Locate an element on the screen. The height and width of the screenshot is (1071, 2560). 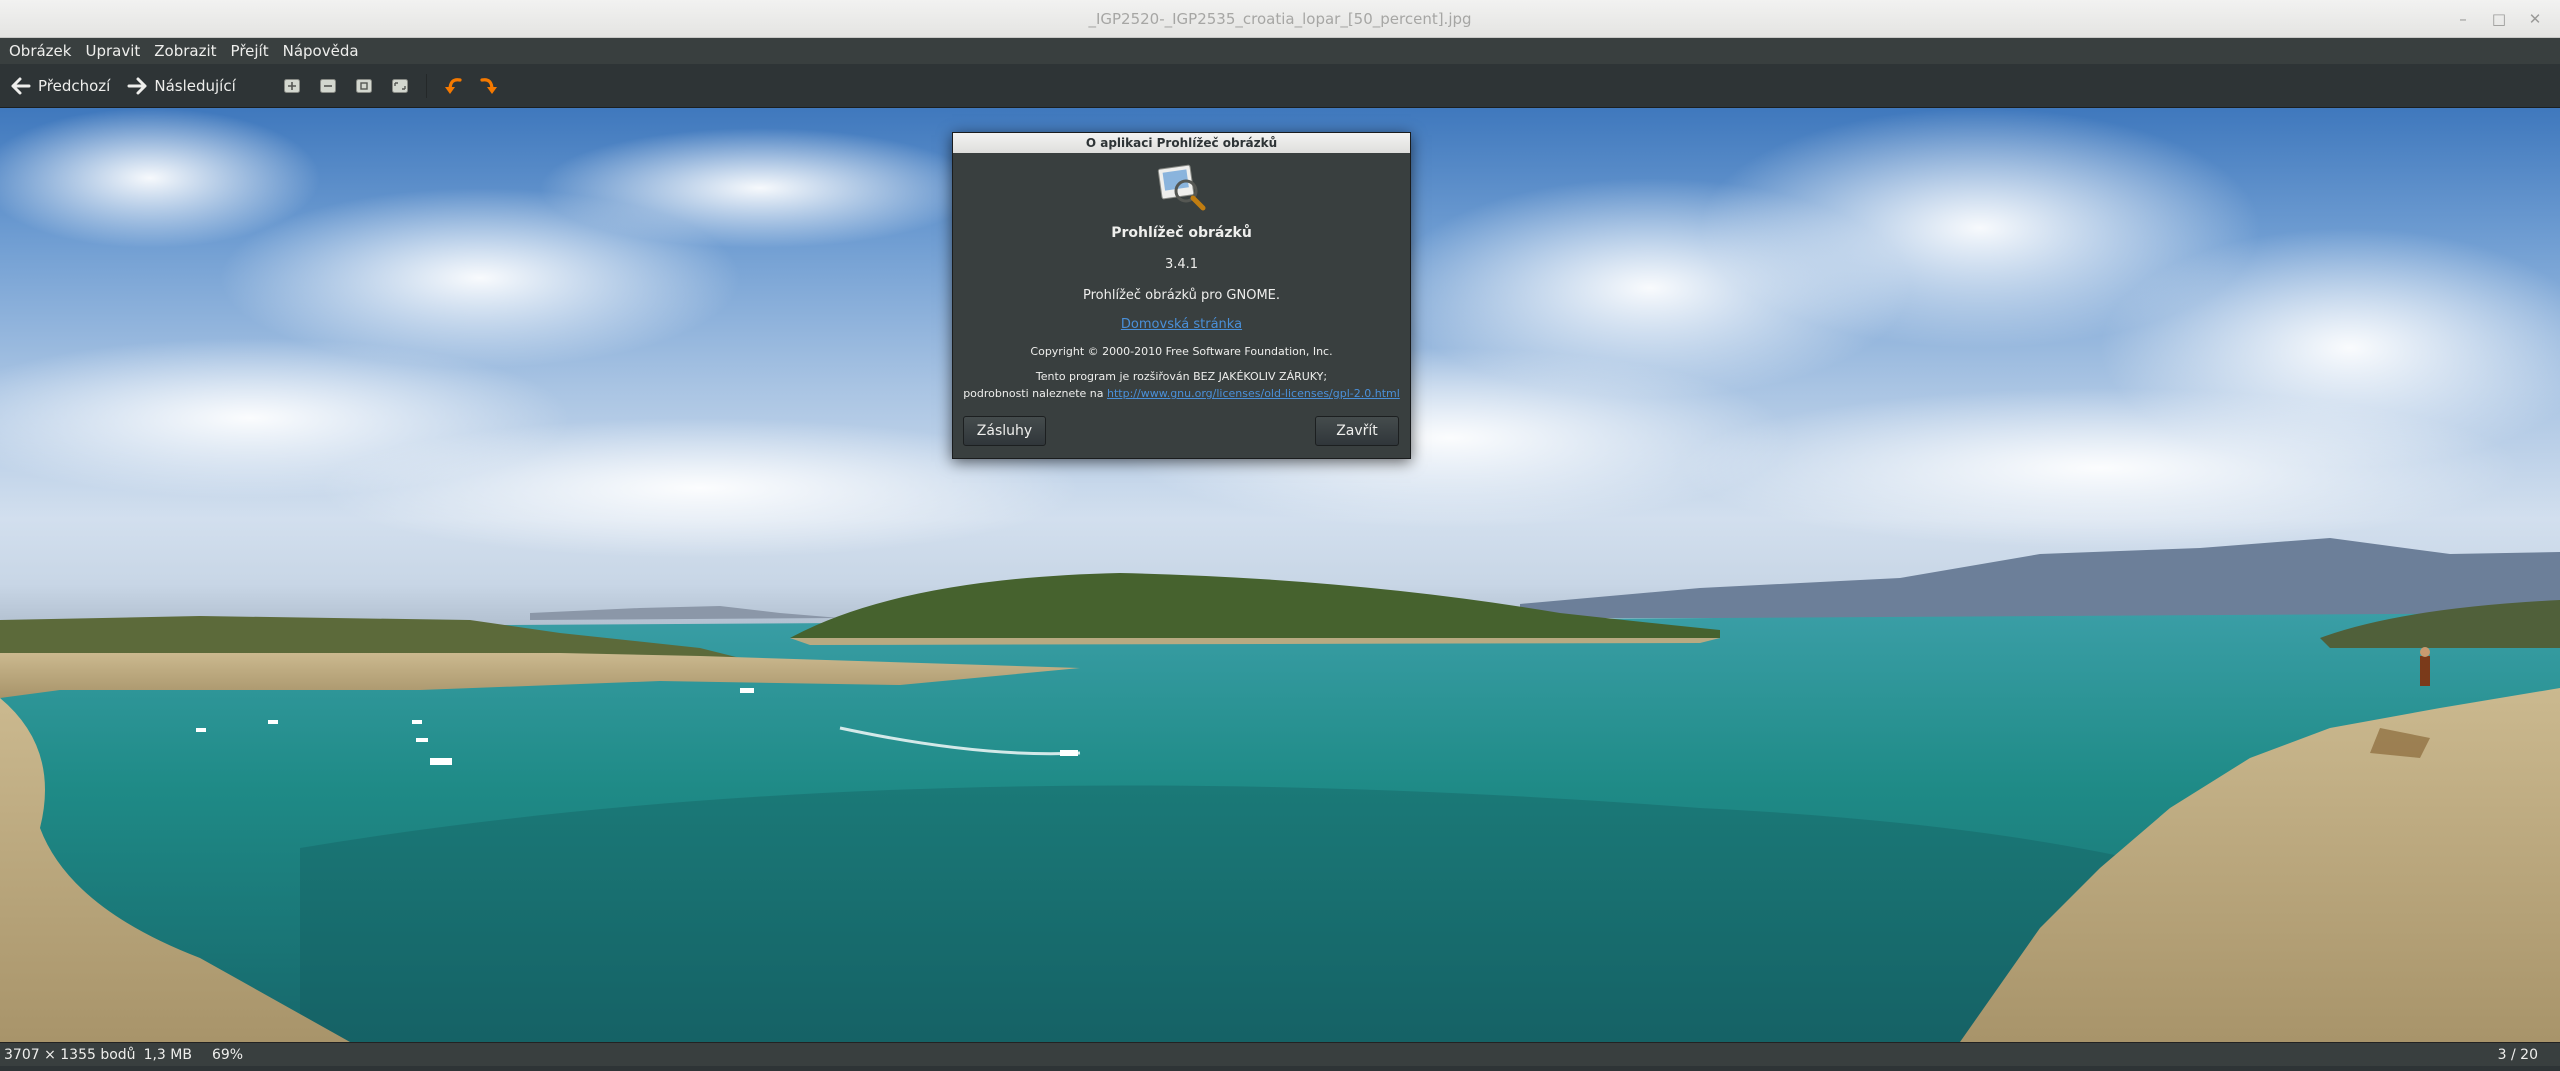
zoom-in-button is located at coordinates (292, 86).